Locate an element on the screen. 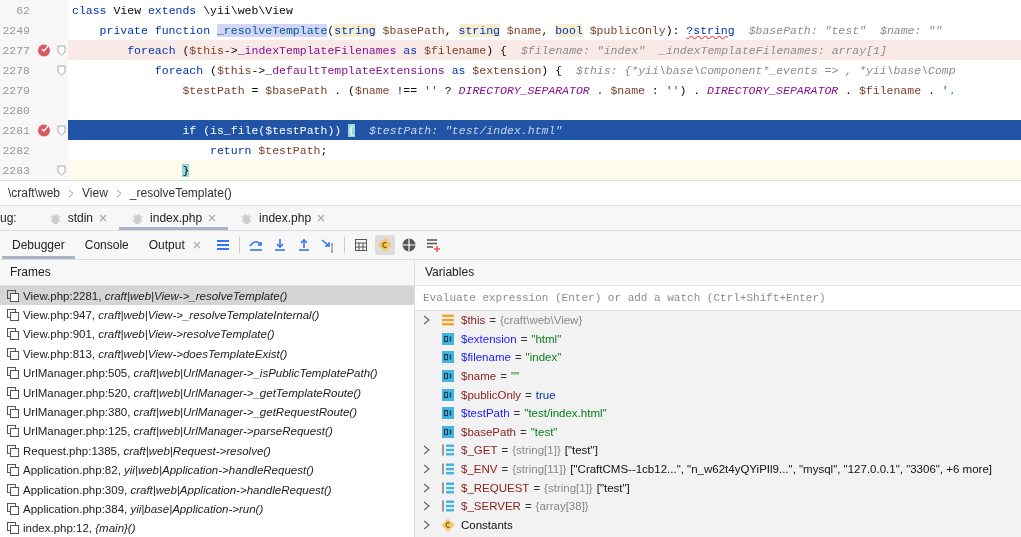  session-tab: stdin is located at coordinates (78, 218).